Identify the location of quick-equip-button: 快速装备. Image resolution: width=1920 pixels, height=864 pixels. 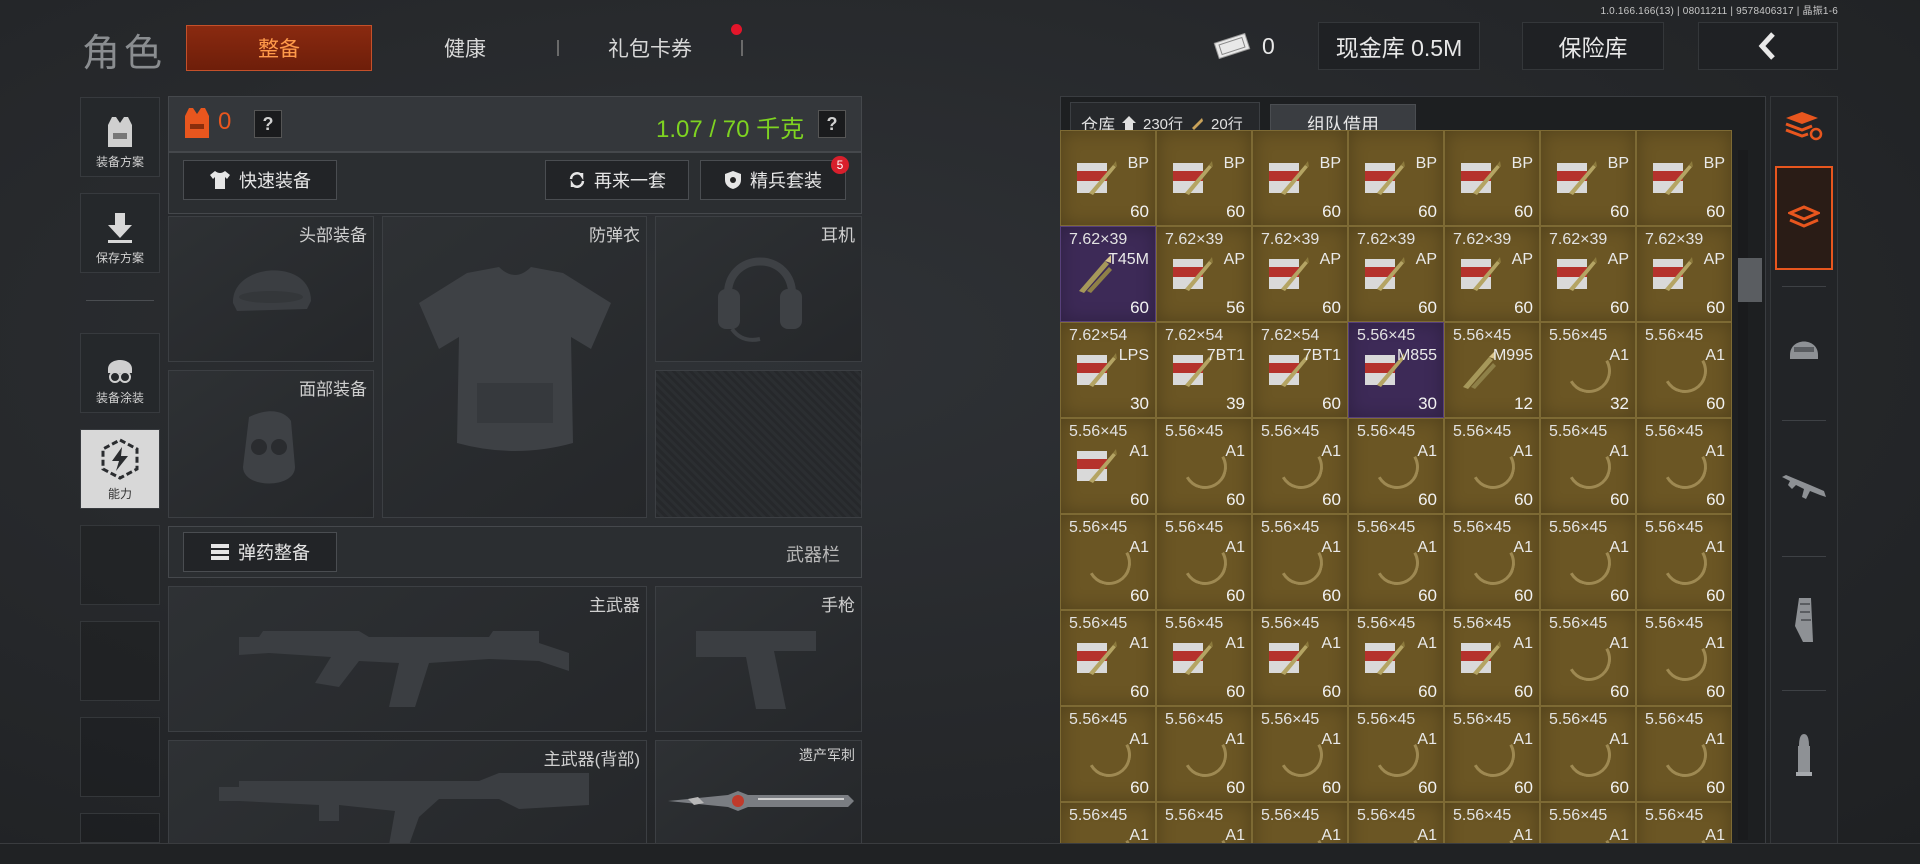
(260, 180).